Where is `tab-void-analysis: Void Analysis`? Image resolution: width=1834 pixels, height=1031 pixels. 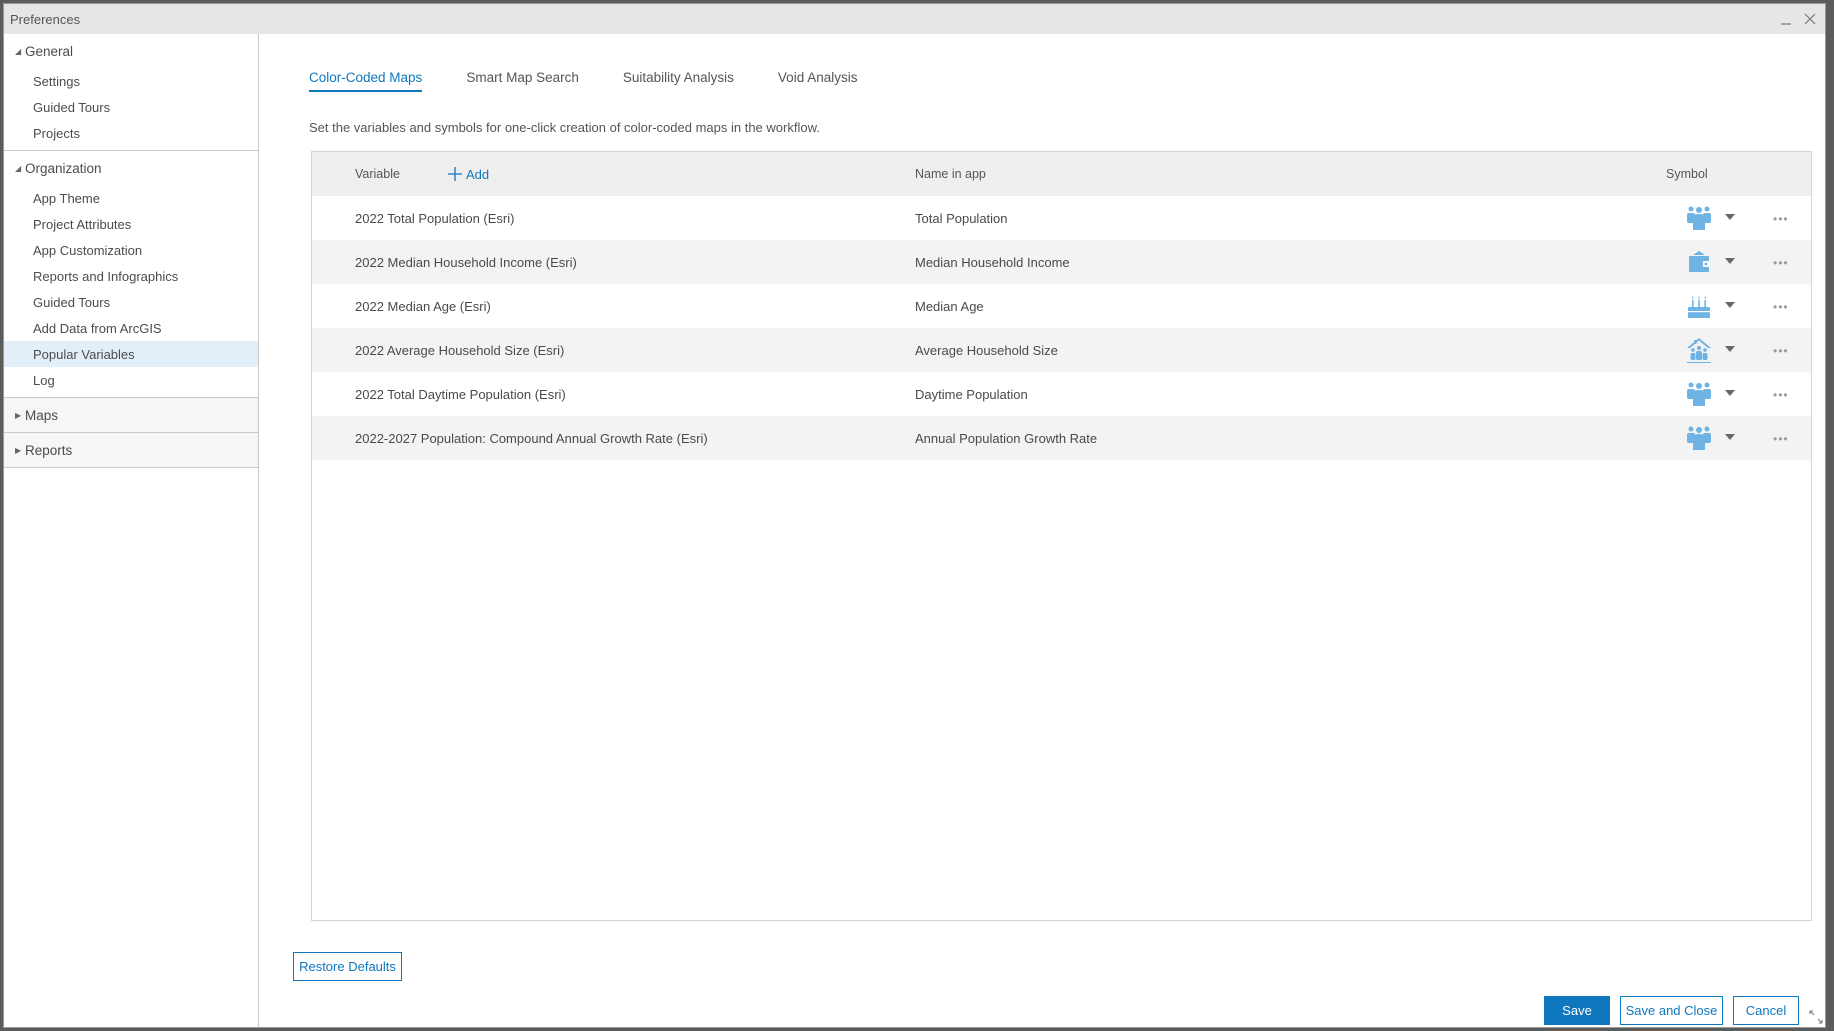
tab-void-analysis: Void Analysis is located at coordinates (818, 81).